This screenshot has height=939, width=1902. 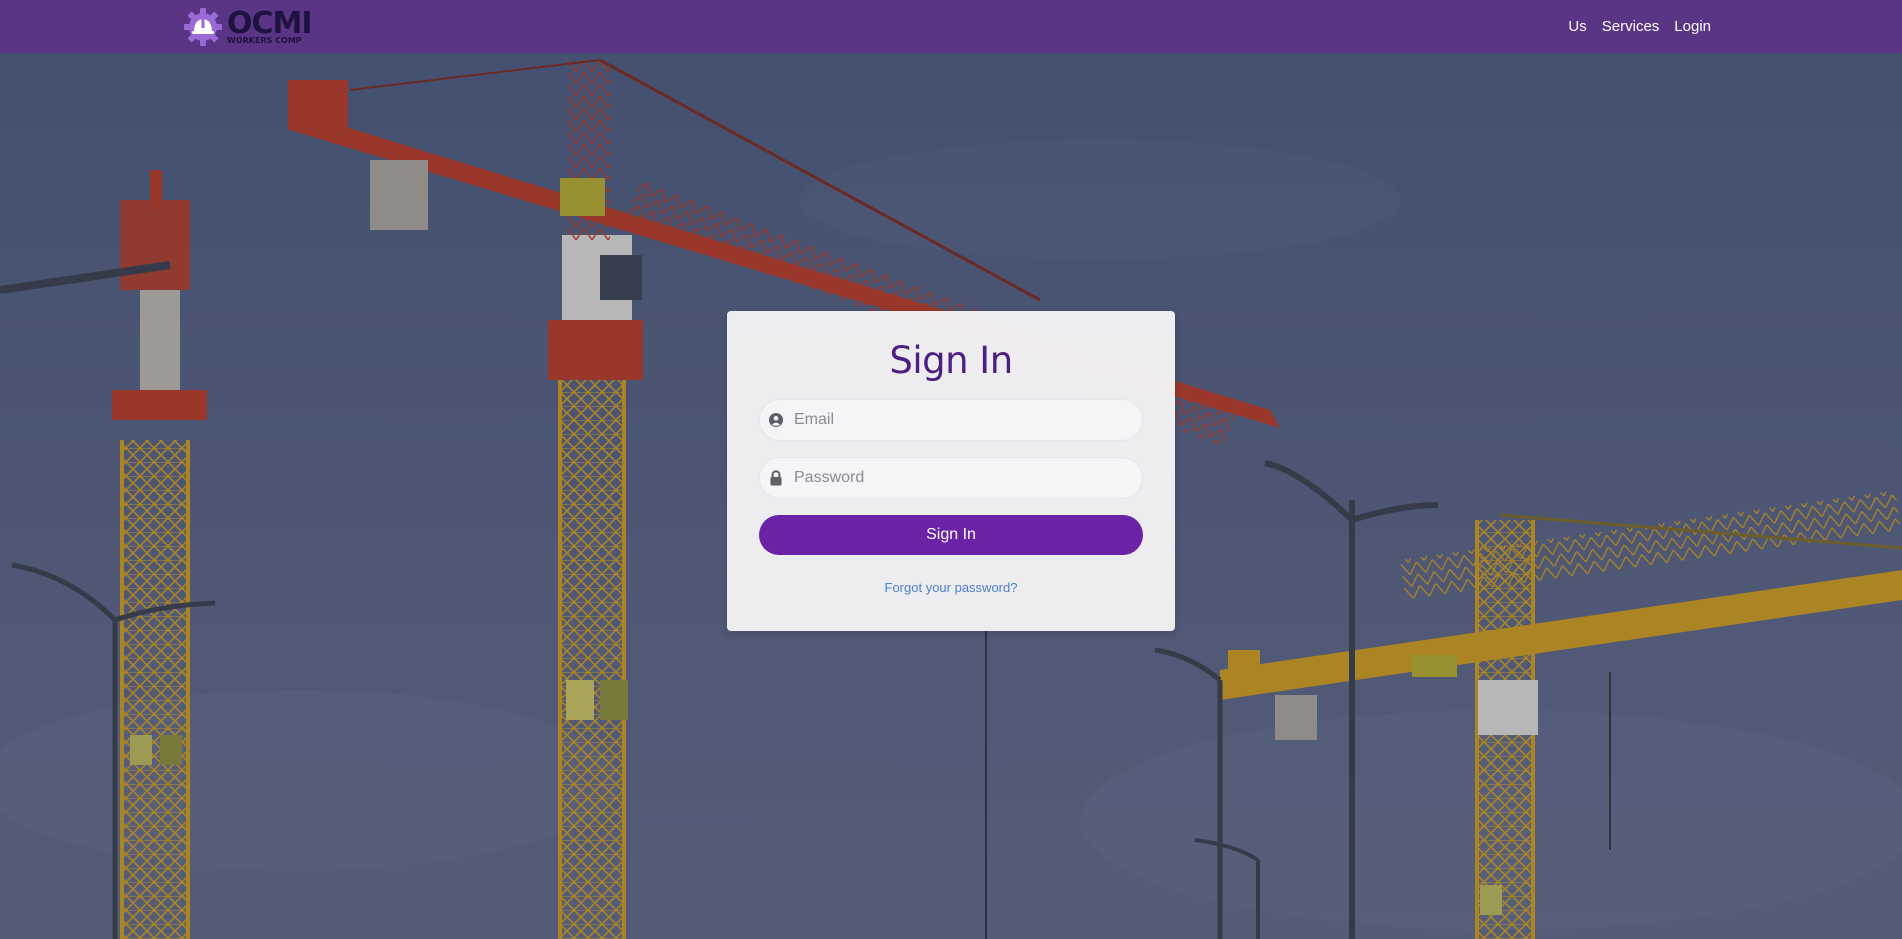 What do you see at coordinates (203, 27) in the screenshot?
I see `gear-hardhat-icon` at bounding box center [203, 27].